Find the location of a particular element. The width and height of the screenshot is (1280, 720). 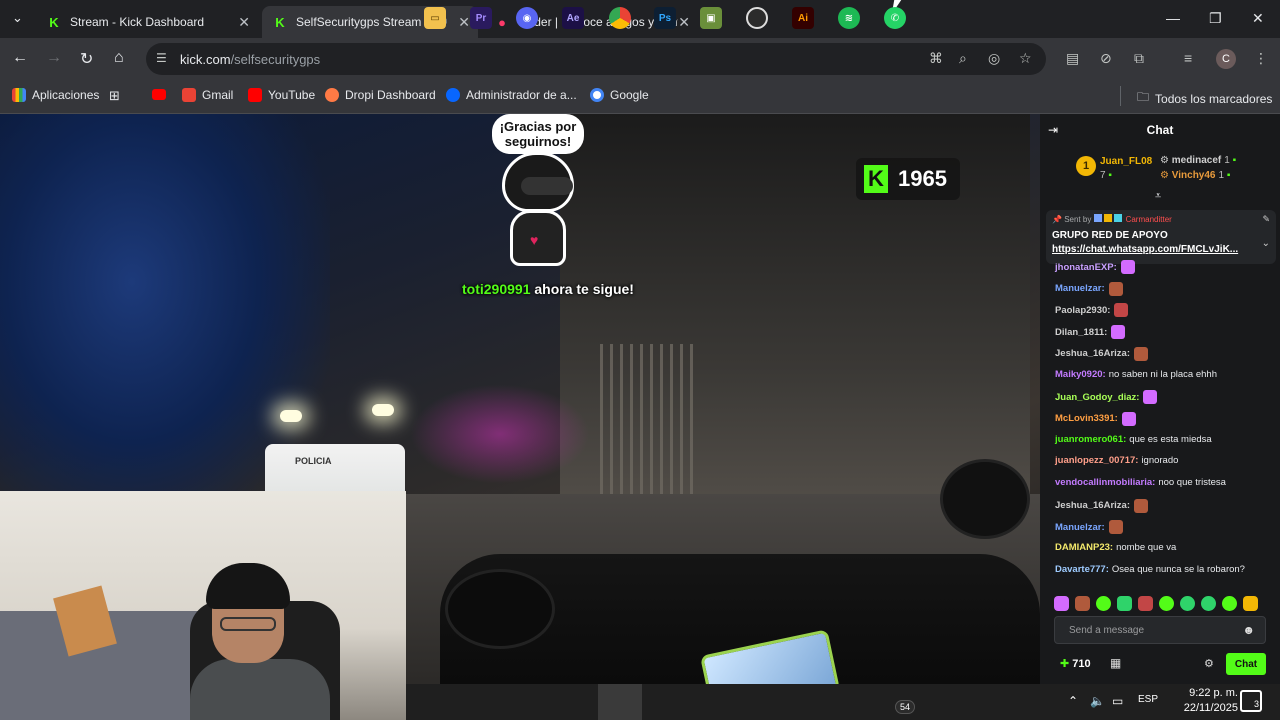

tracking-icon: ◎ is located at coordinates (994, 58).